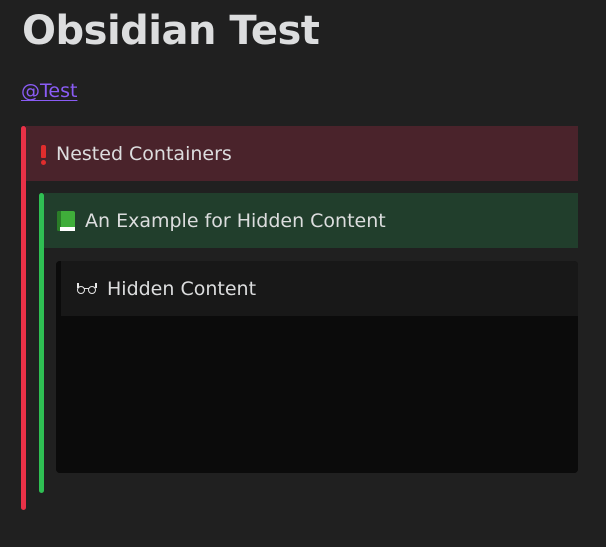 The image size is (606, 547). Describe the element at coordinates (302, 153) in the screenshot. I see `callout-header-nested-containers: Nested Containers` at that location.